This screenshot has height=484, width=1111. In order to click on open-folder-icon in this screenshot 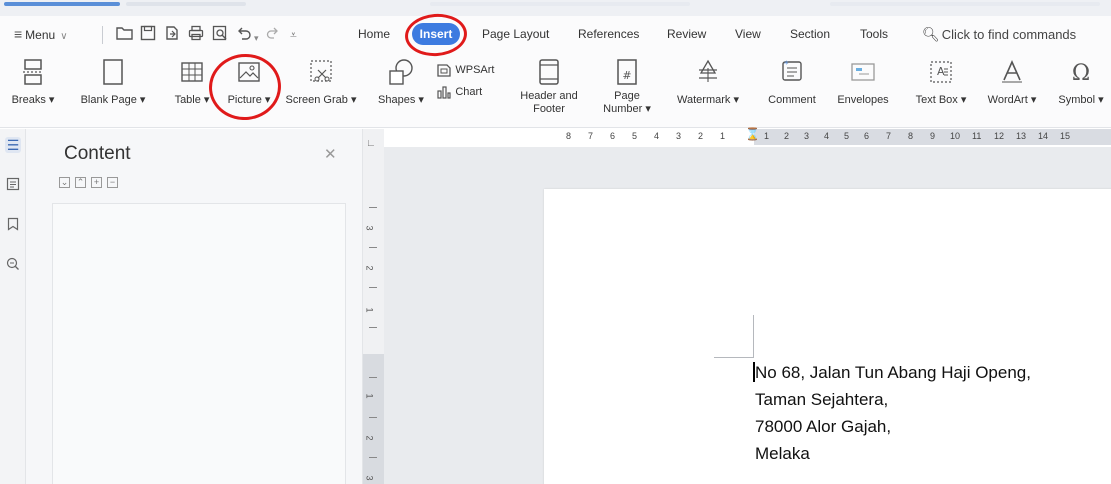, I will do `click(124, 35)`.